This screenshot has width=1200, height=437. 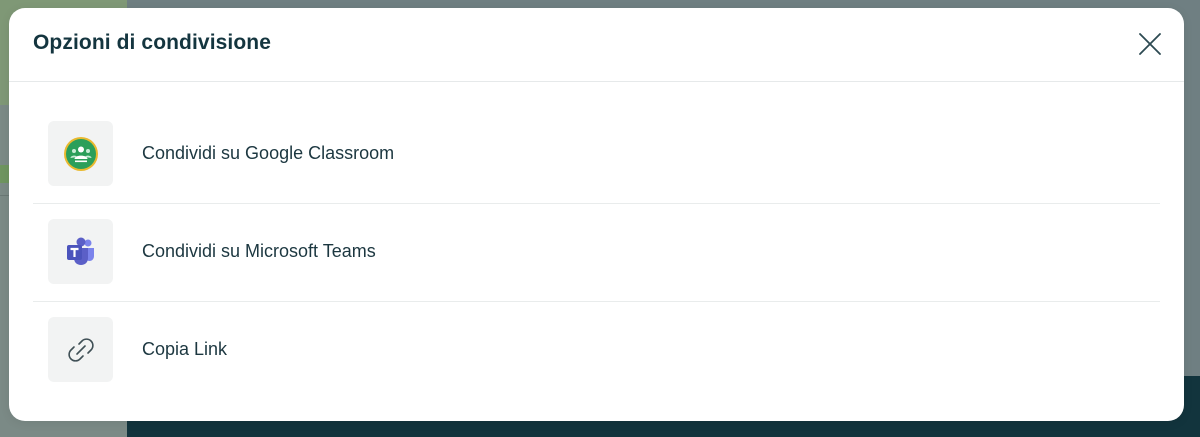 I want to click on link-icon, so click(x=80, y=349).